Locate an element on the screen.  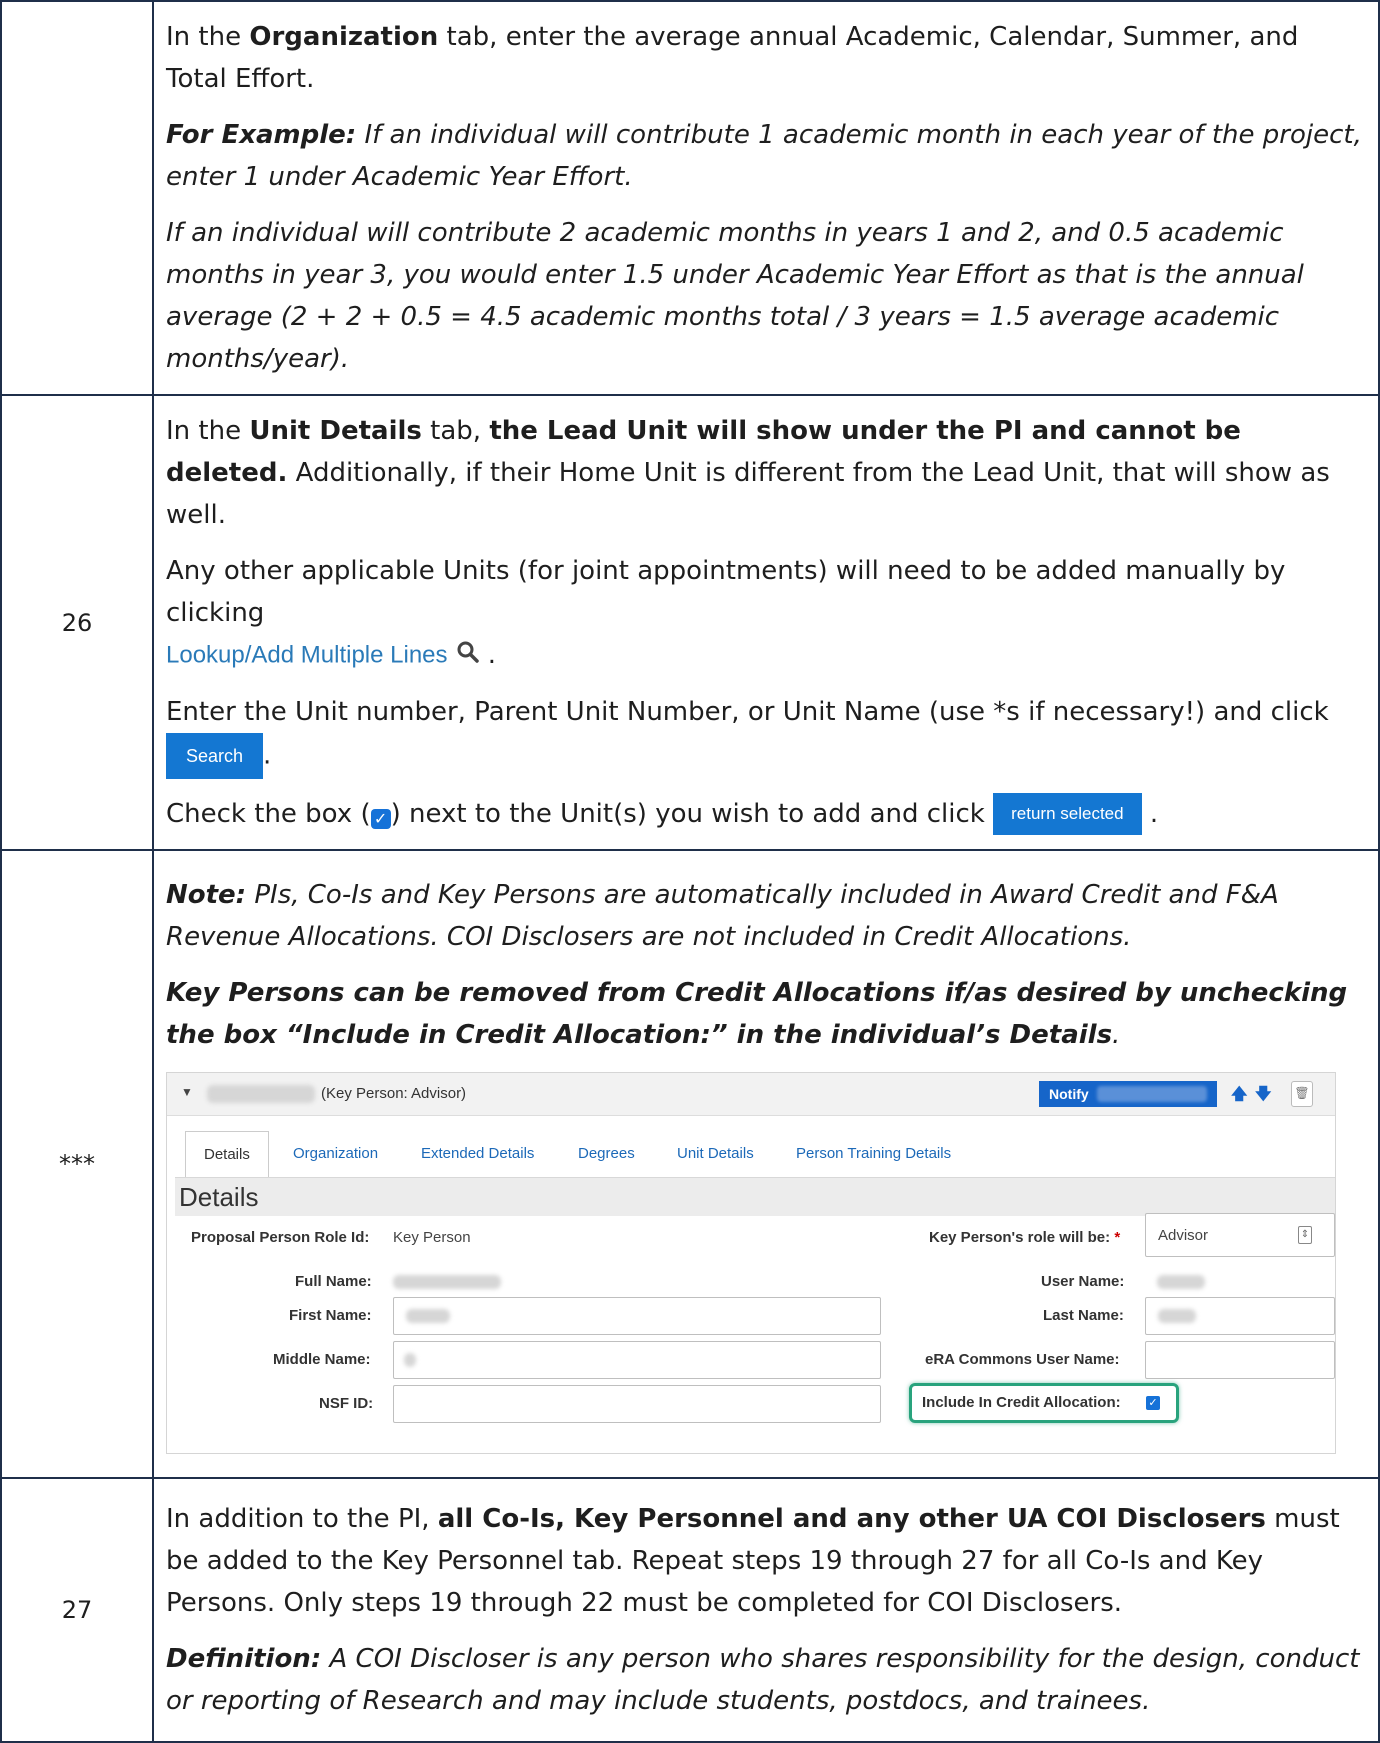
redacted-user-name is located at coordinates (1181, 1282).